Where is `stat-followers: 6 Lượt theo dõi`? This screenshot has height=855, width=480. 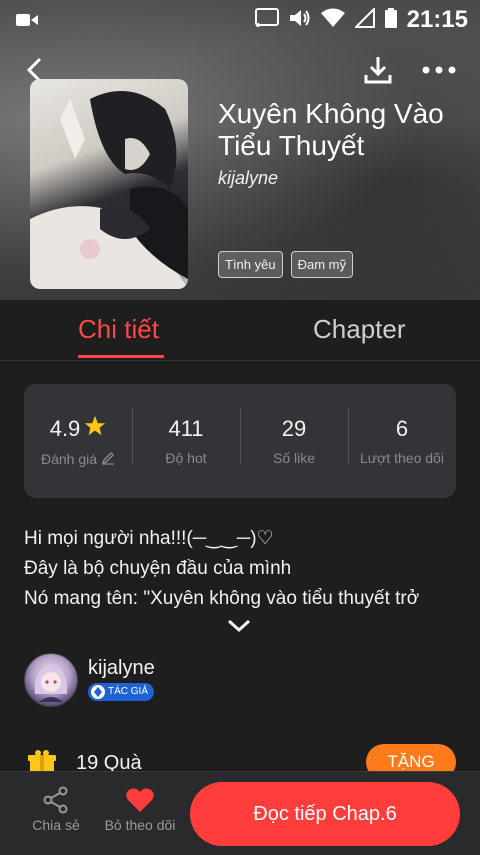
stat-followers: 6 Lượt theo dõi is located at coordinates (402, 437).